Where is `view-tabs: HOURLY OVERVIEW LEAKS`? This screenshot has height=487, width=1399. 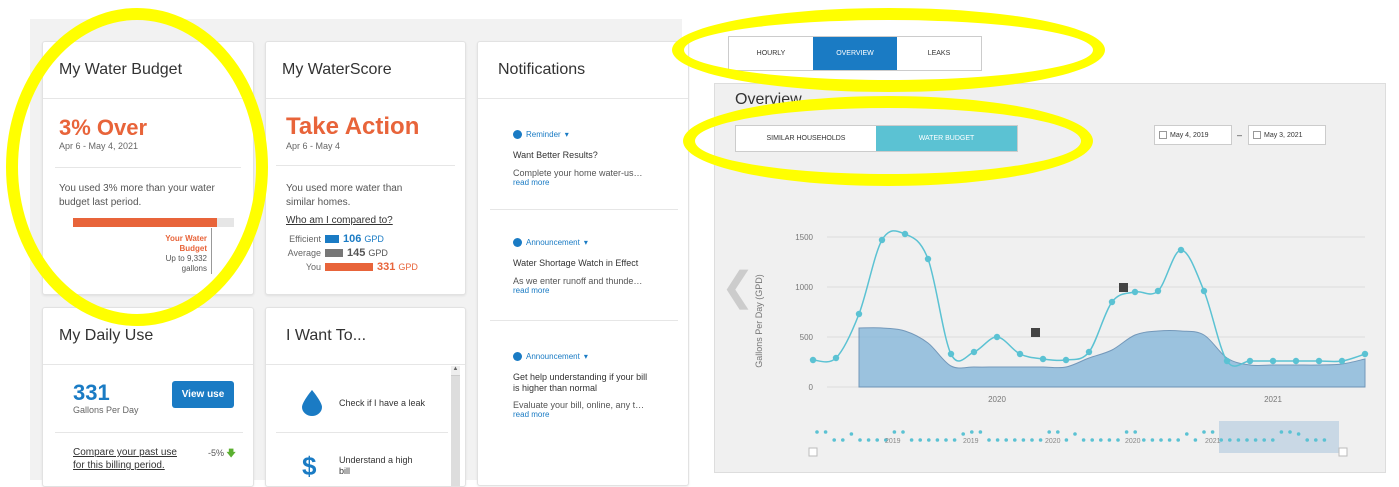 view-tabs: HOURLY OVERVIEW LEAKS is located at coordinates (855, 53).